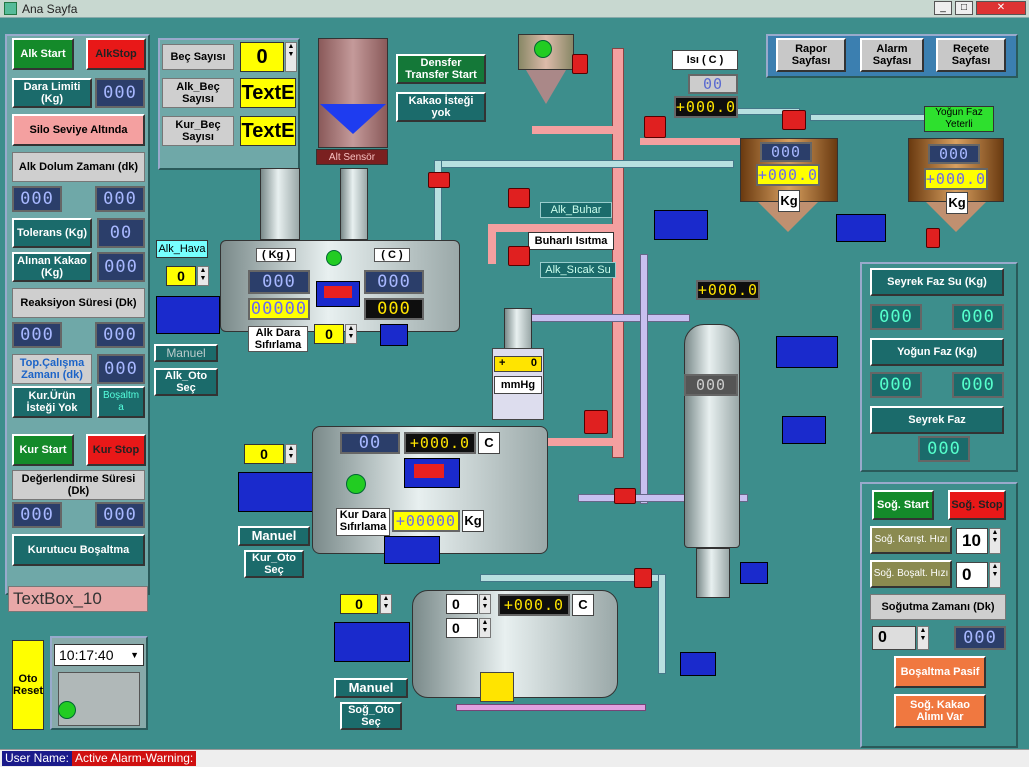 This screenshot has width=1029, height=767. Describe the element at coordinates (543, 49) in the screenshot. I see `hopper-led-icon` at that location.